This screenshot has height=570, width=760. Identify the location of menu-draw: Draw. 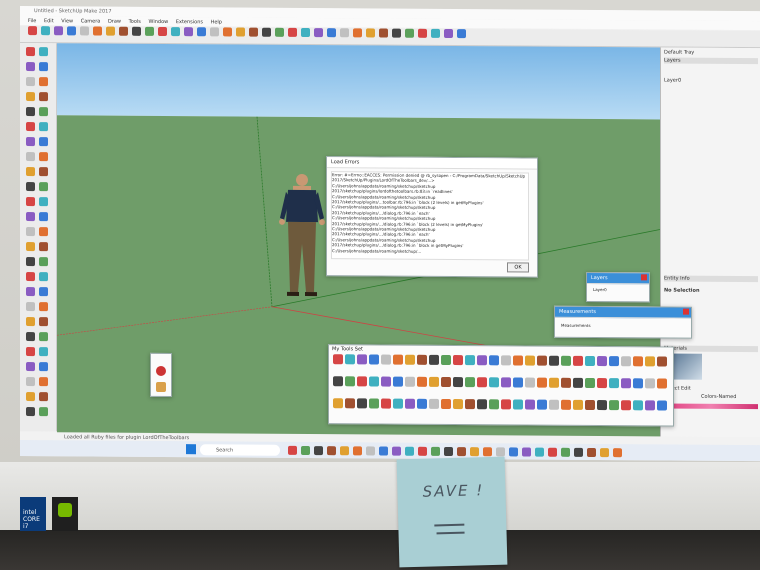
(114, 22).